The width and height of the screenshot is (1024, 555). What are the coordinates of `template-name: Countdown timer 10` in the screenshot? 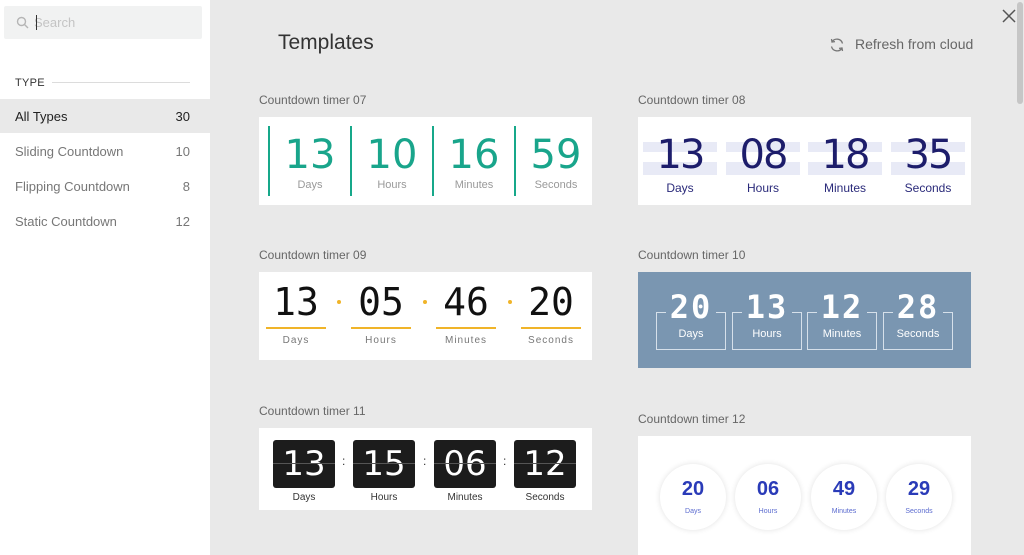 It's located at (692, 255).